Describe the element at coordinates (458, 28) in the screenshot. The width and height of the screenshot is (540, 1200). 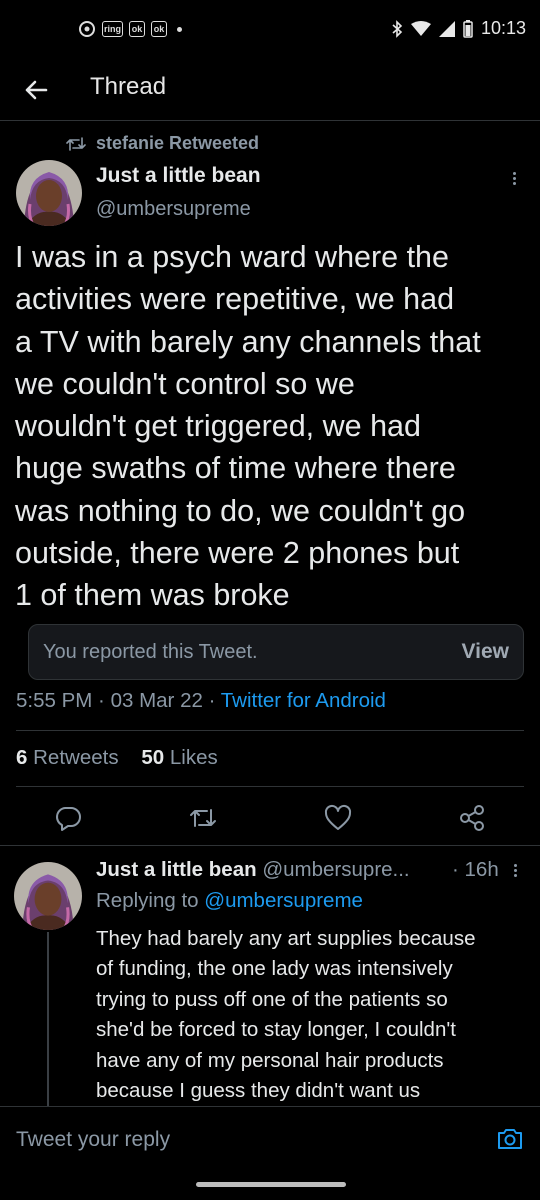
I see `system-icons: 10:13` at that location.